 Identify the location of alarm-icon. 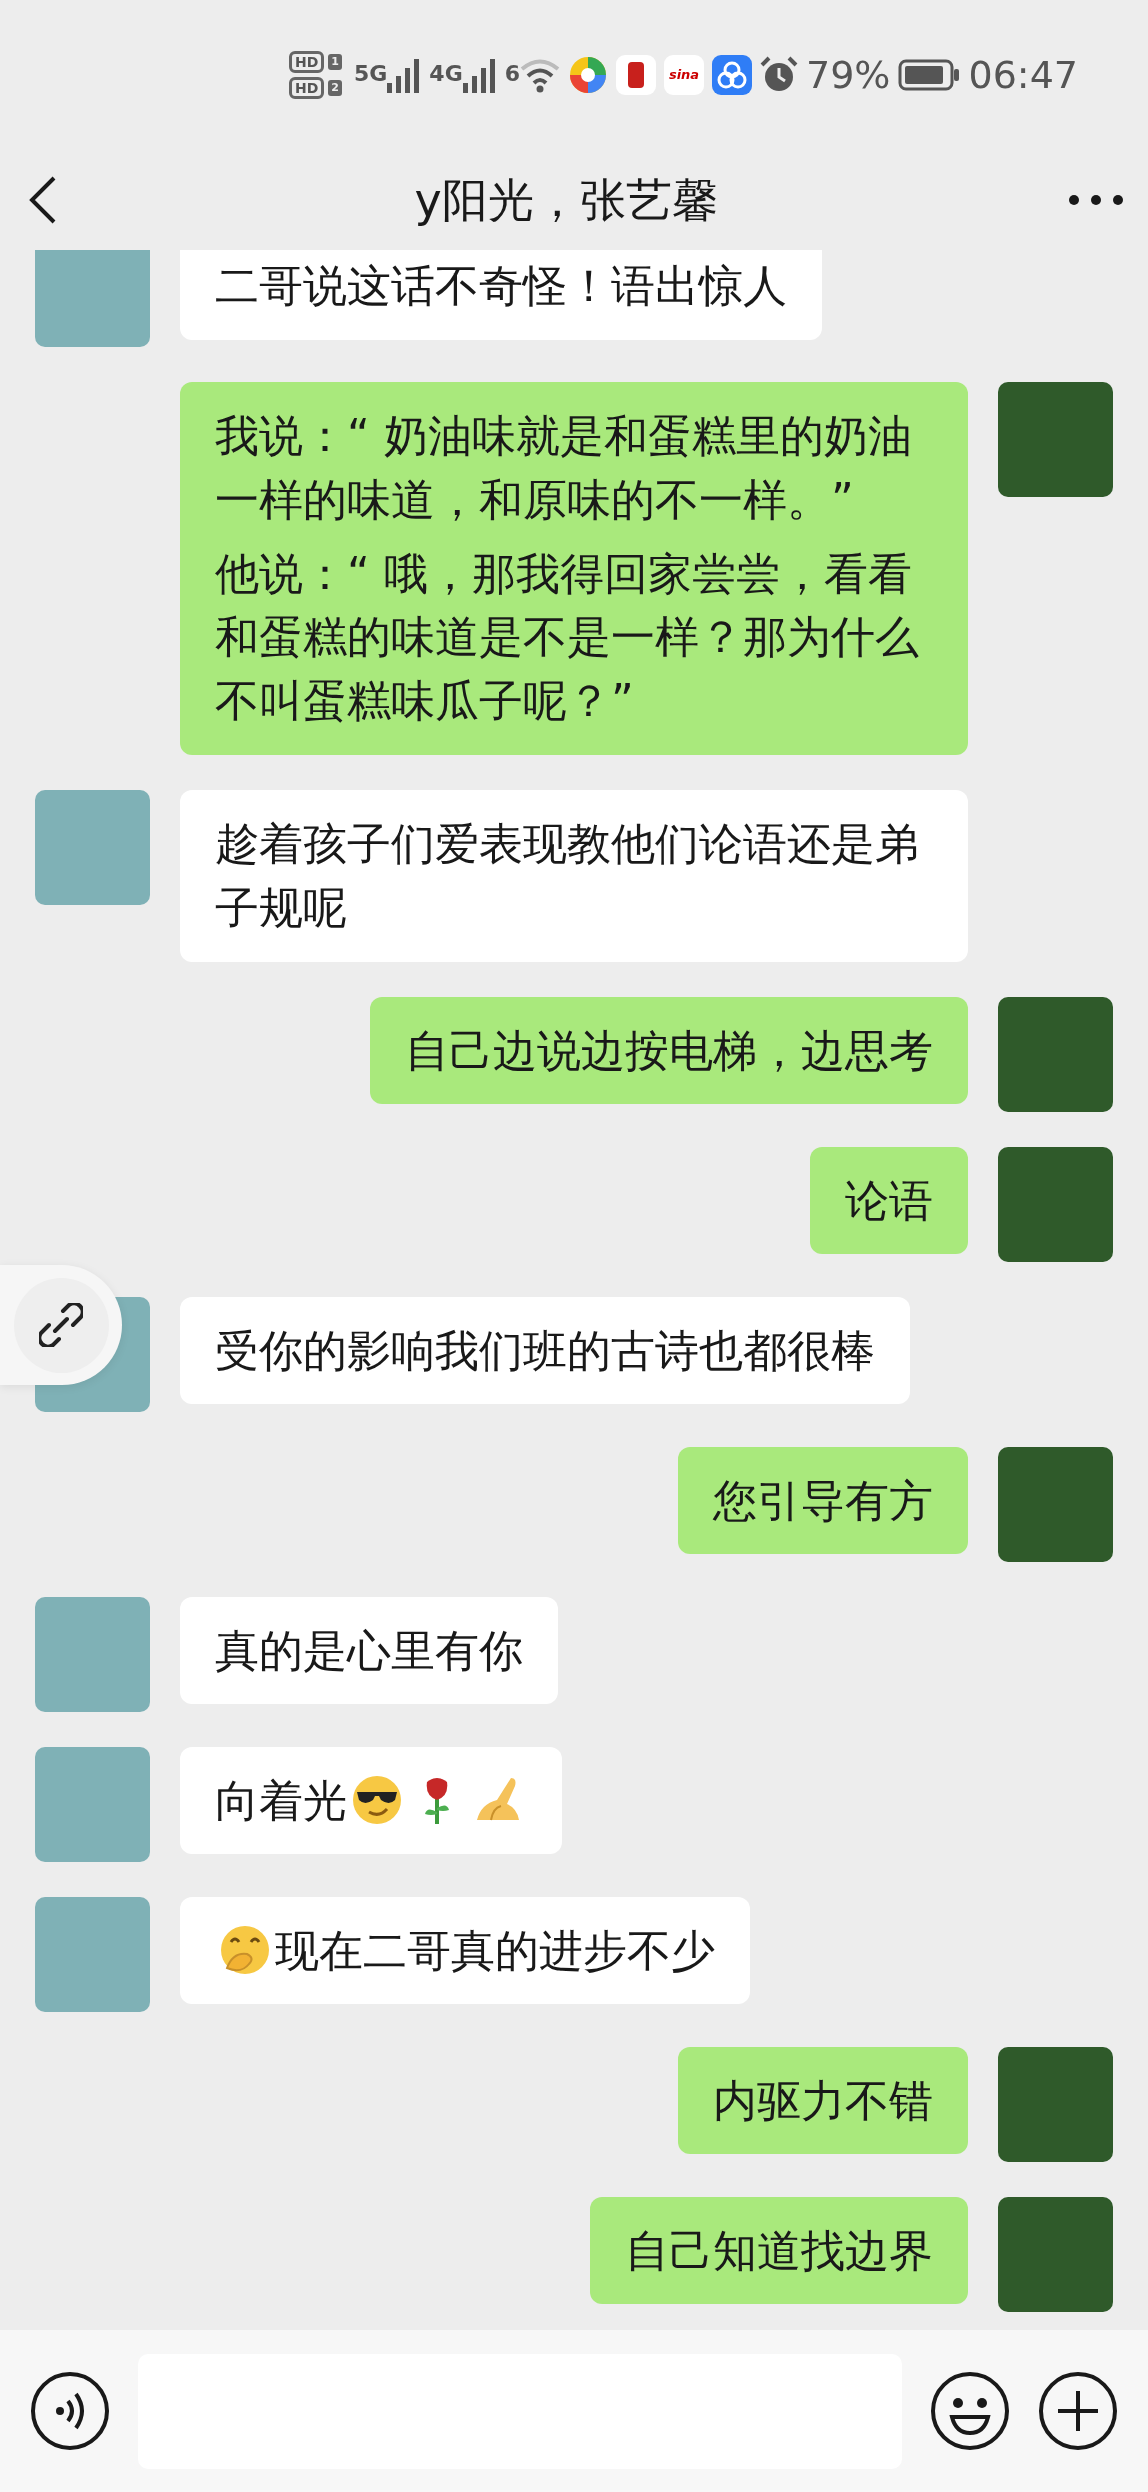
(779, 75).